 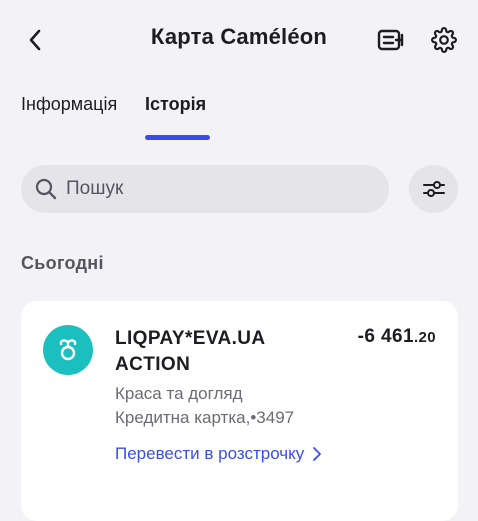 I want to click on chevron-right-icon, so click(x=317, y=454).